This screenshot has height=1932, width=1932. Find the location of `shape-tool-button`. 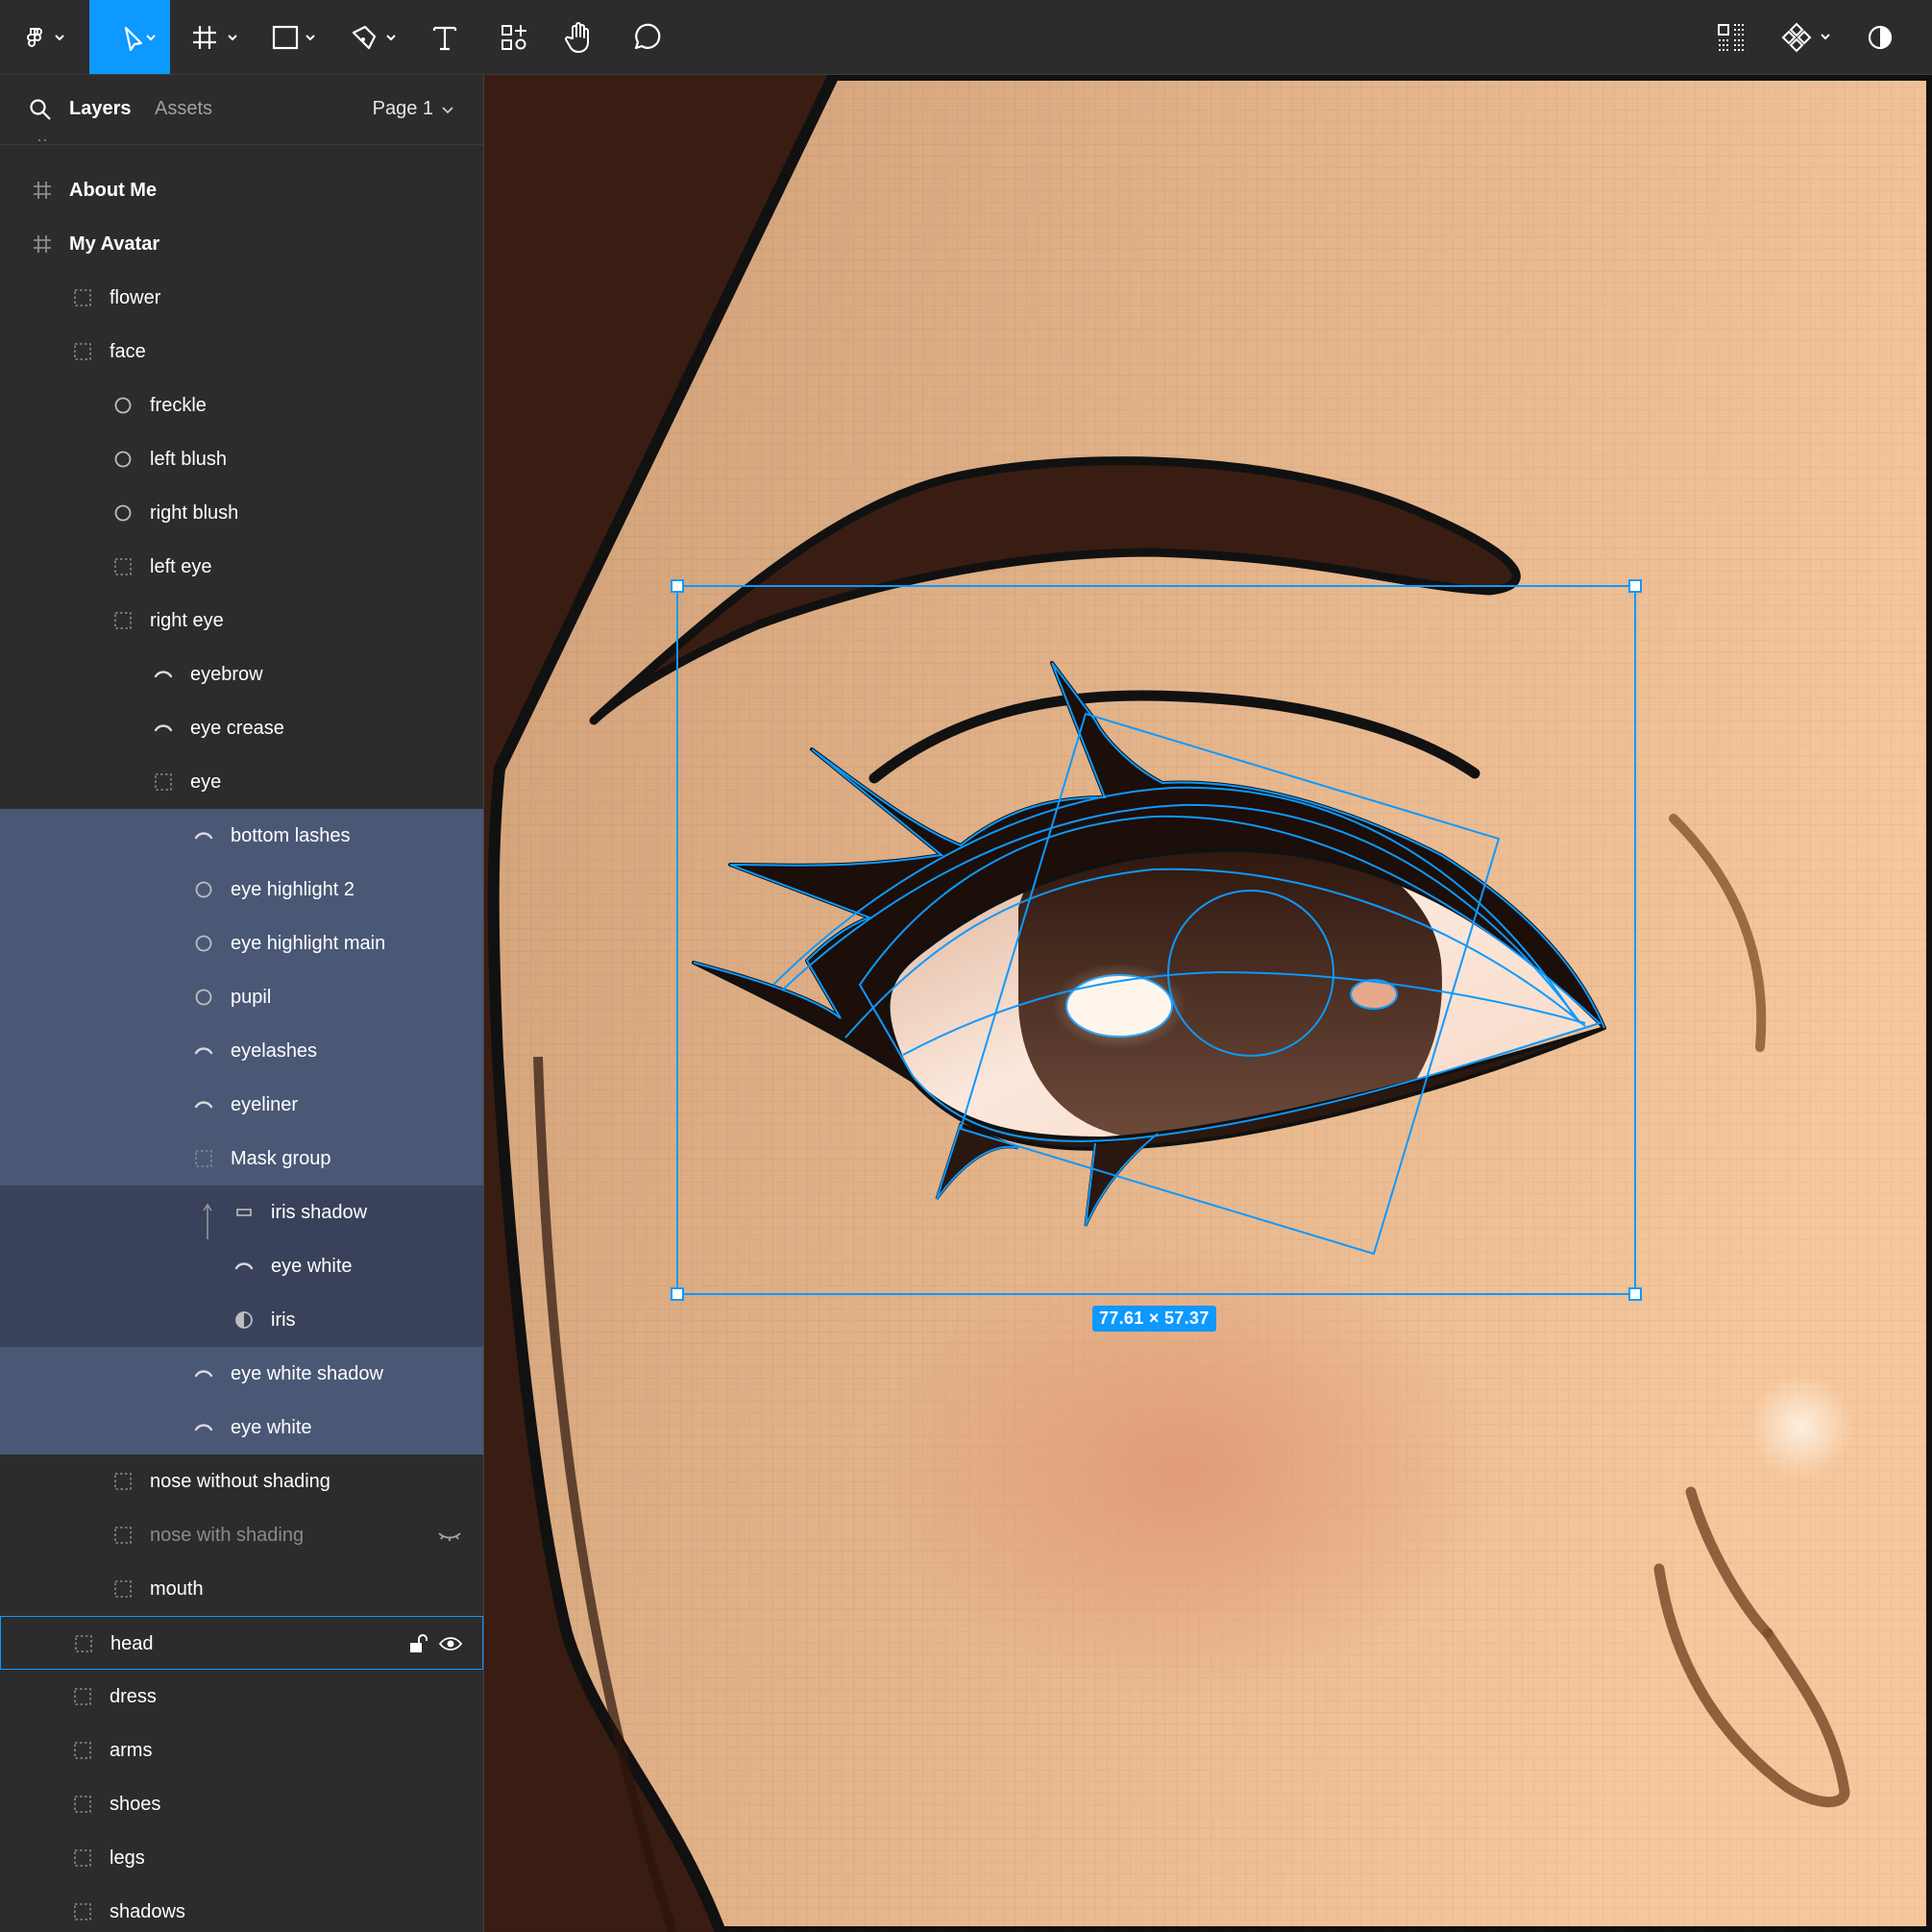

shape-tool-button is located at coordinates (295, 37).